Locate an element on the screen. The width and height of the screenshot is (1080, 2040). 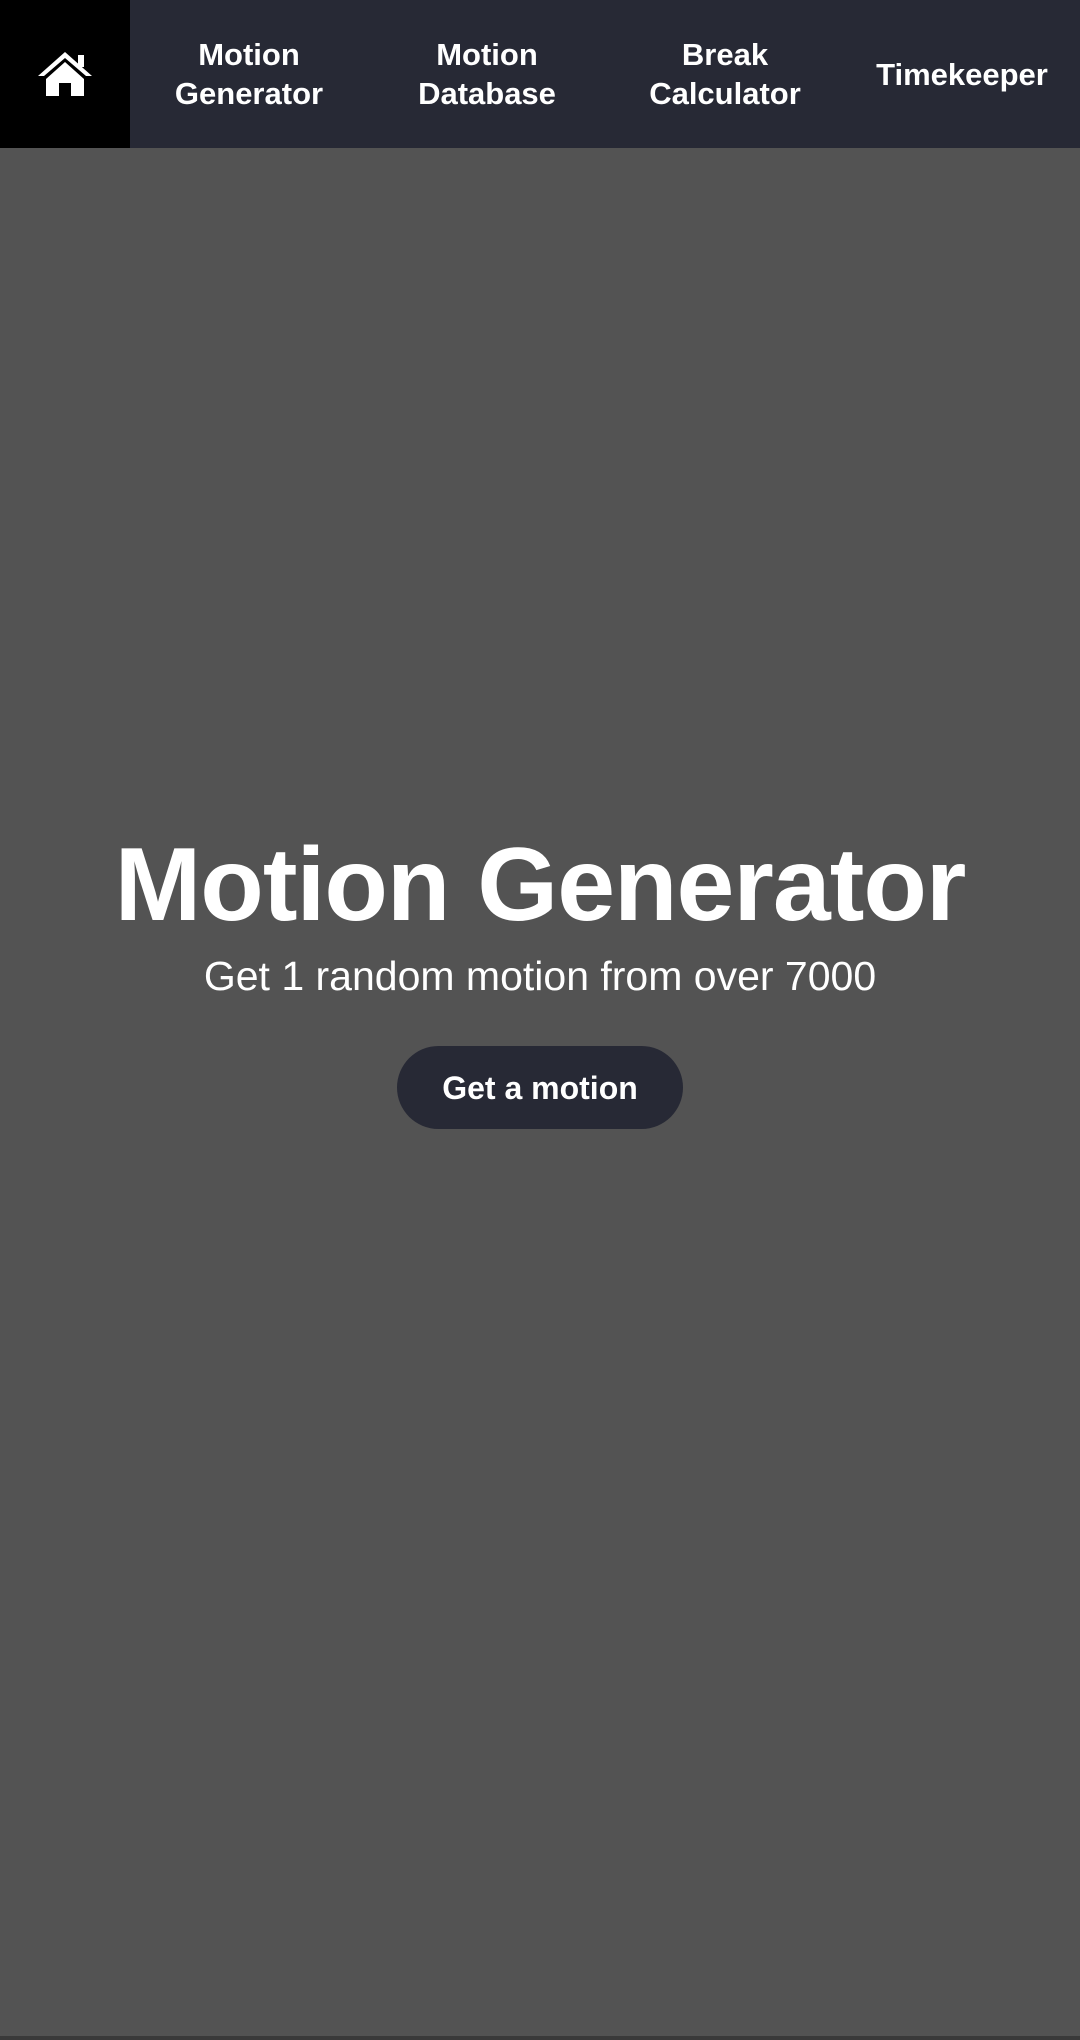
nav-item-break-calculator: Break Calculator is located at coordinates (725, 74).